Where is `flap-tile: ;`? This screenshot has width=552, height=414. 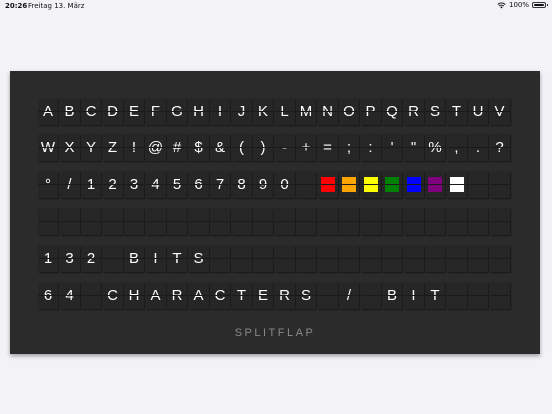
flap-tile: ; is located at coordinates (349, 147).